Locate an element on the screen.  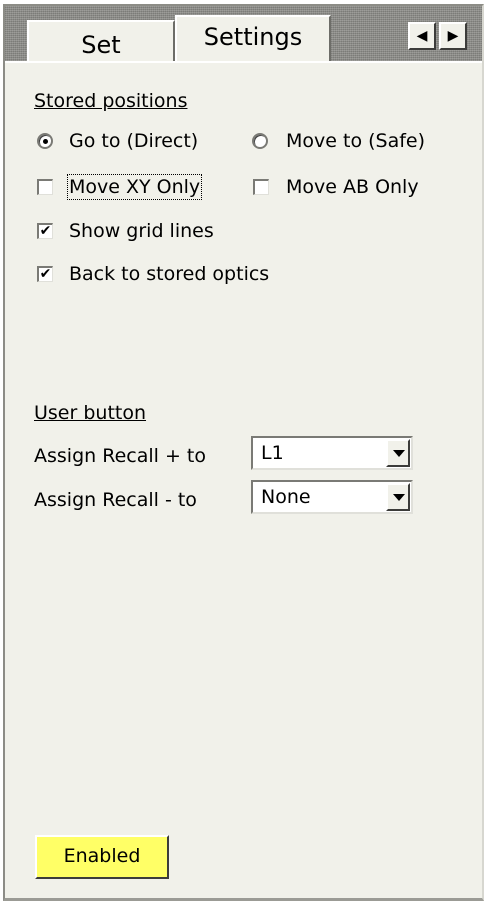
checkbox-back-to-stored-optics: ✔ is located at coordinates (45, 274).